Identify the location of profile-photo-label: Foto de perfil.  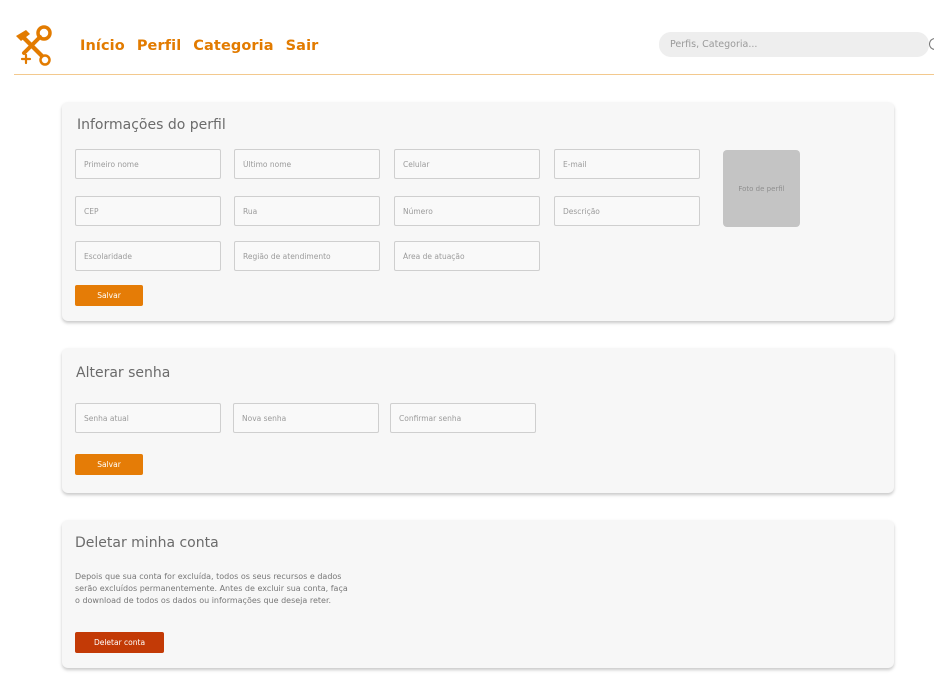
(761, 188).